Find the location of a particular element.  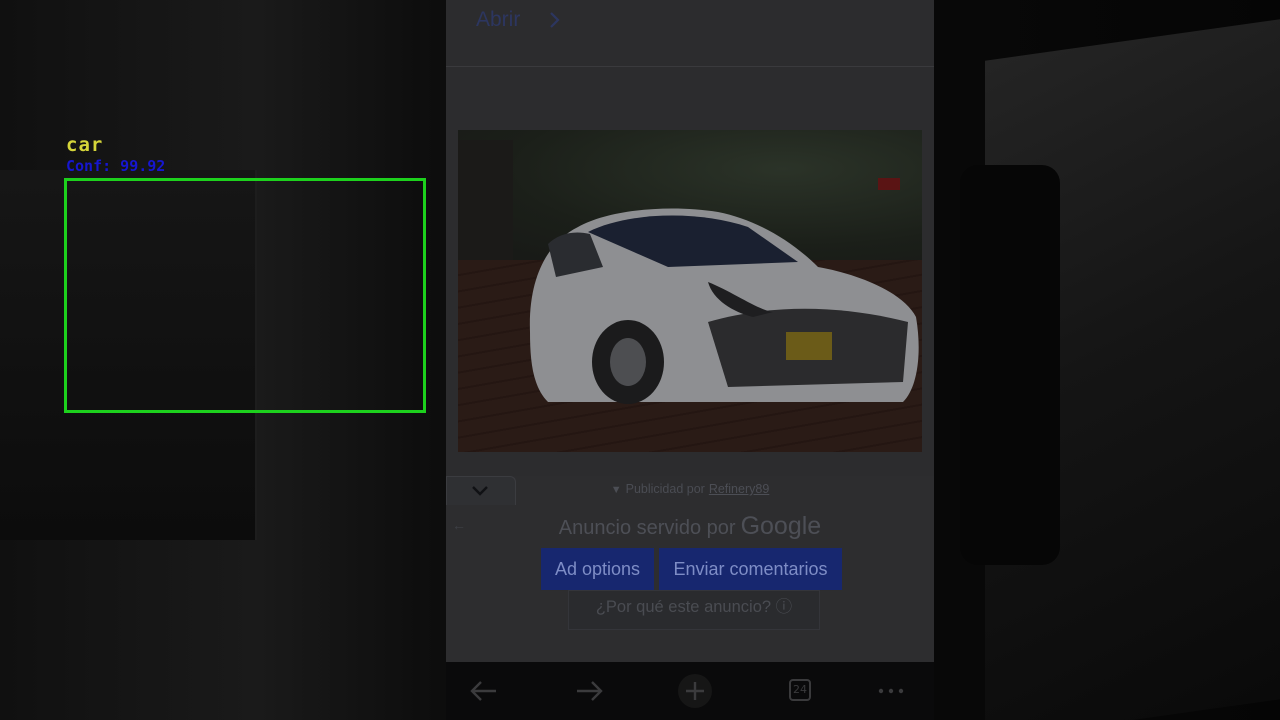

detection-class-label: car is located at coordinates (85, 145).